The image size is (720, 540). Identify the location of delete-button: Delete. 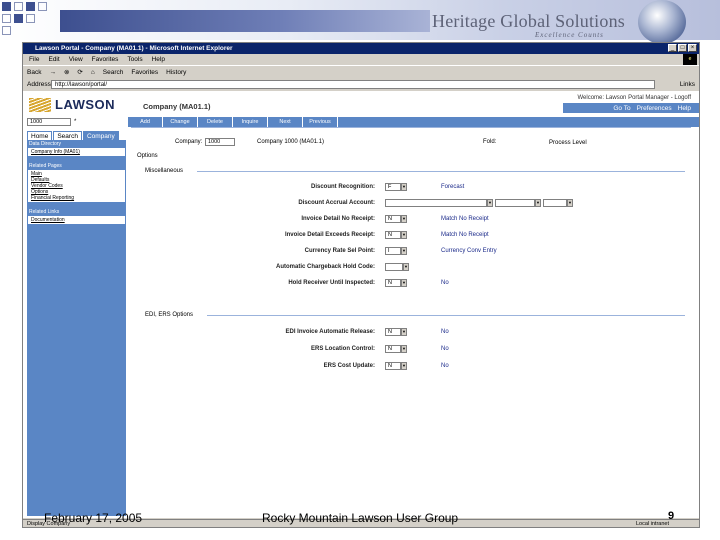
(215, 122).